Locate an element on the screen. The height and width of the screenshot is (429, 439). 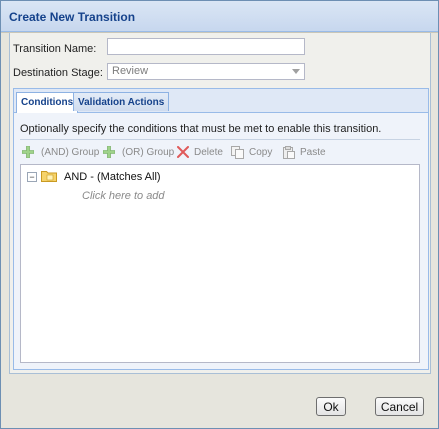
delete-label: Delete is located at coordinates (208, 152).